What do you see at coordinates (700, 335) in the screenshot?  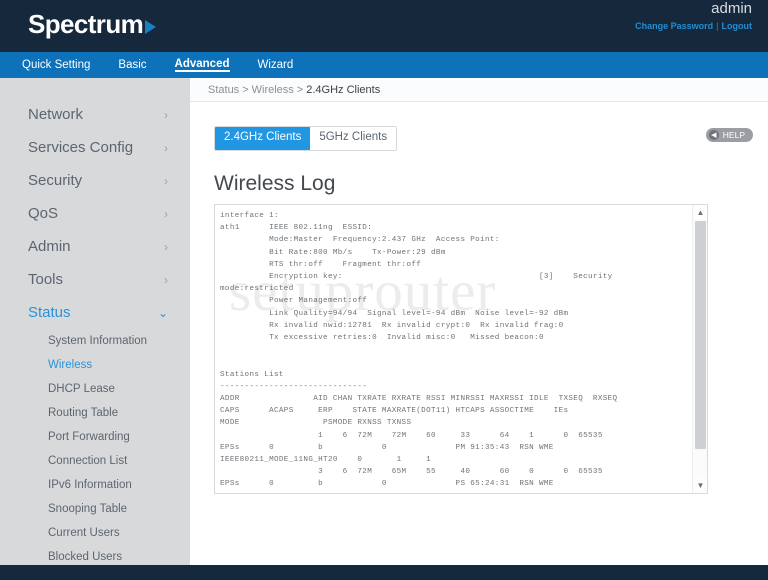 I see `scrollbar-thumb` at bounding box center [700, 335].